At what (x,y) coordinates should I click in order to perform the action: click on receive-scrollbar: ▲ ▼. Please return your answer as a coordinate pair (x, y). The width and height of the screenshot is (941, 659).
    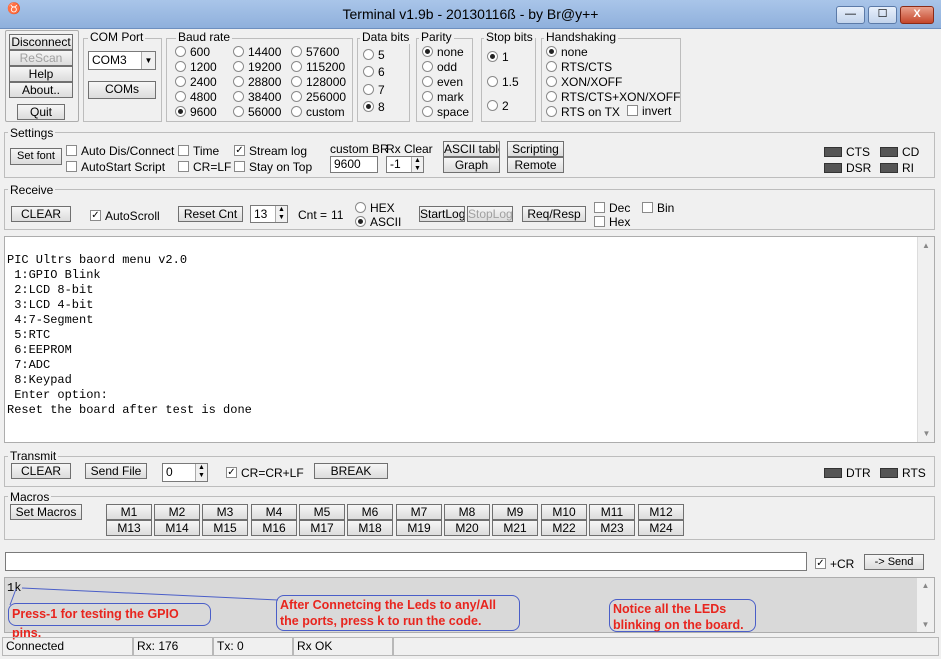
    Looking at the image, I should click on (925, 339).